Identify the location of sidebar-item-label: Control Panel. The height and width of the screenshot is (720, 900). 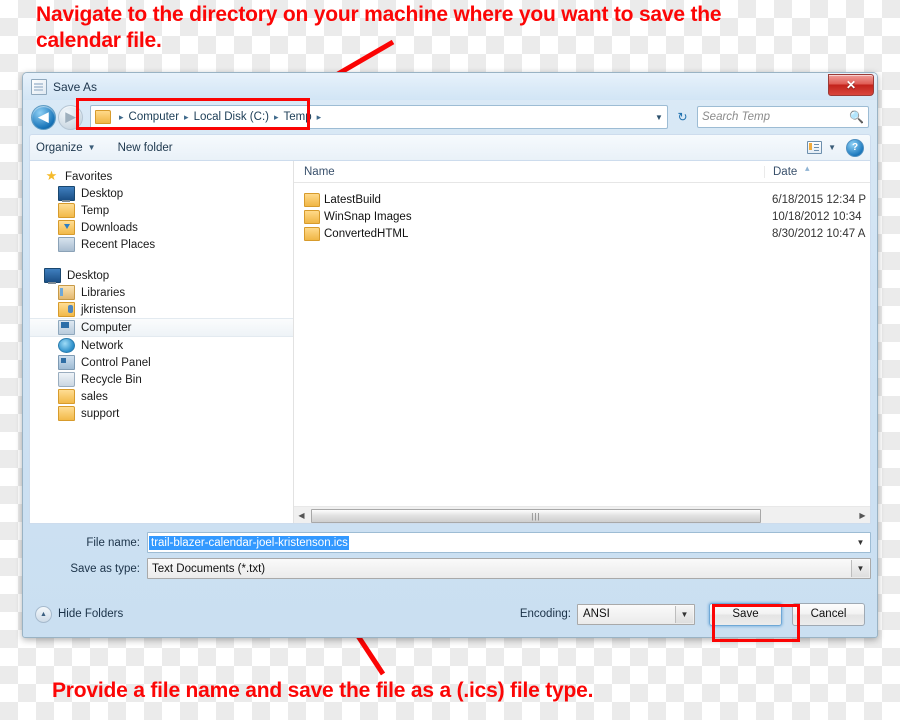
(116, 362).